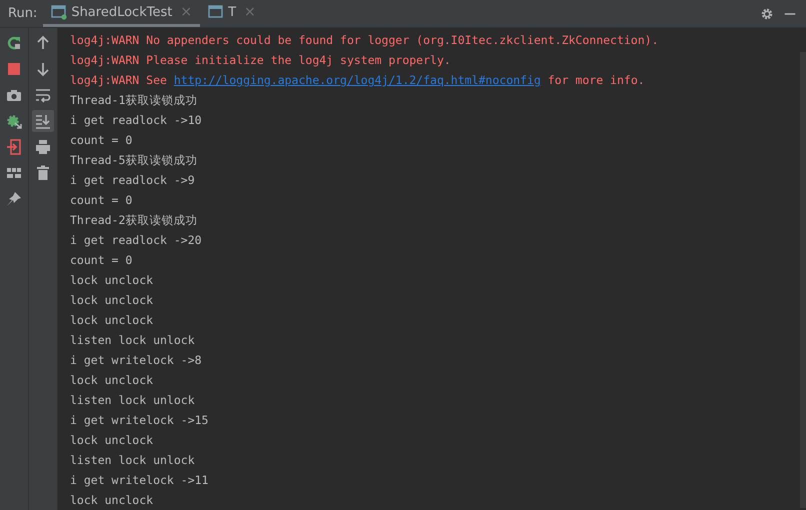 The height and width of the screenshot is (510, 806). What do you see at coordinates (14, 199) in the screenshot?
I see `pin-icon` at bounding box center [14, 199].